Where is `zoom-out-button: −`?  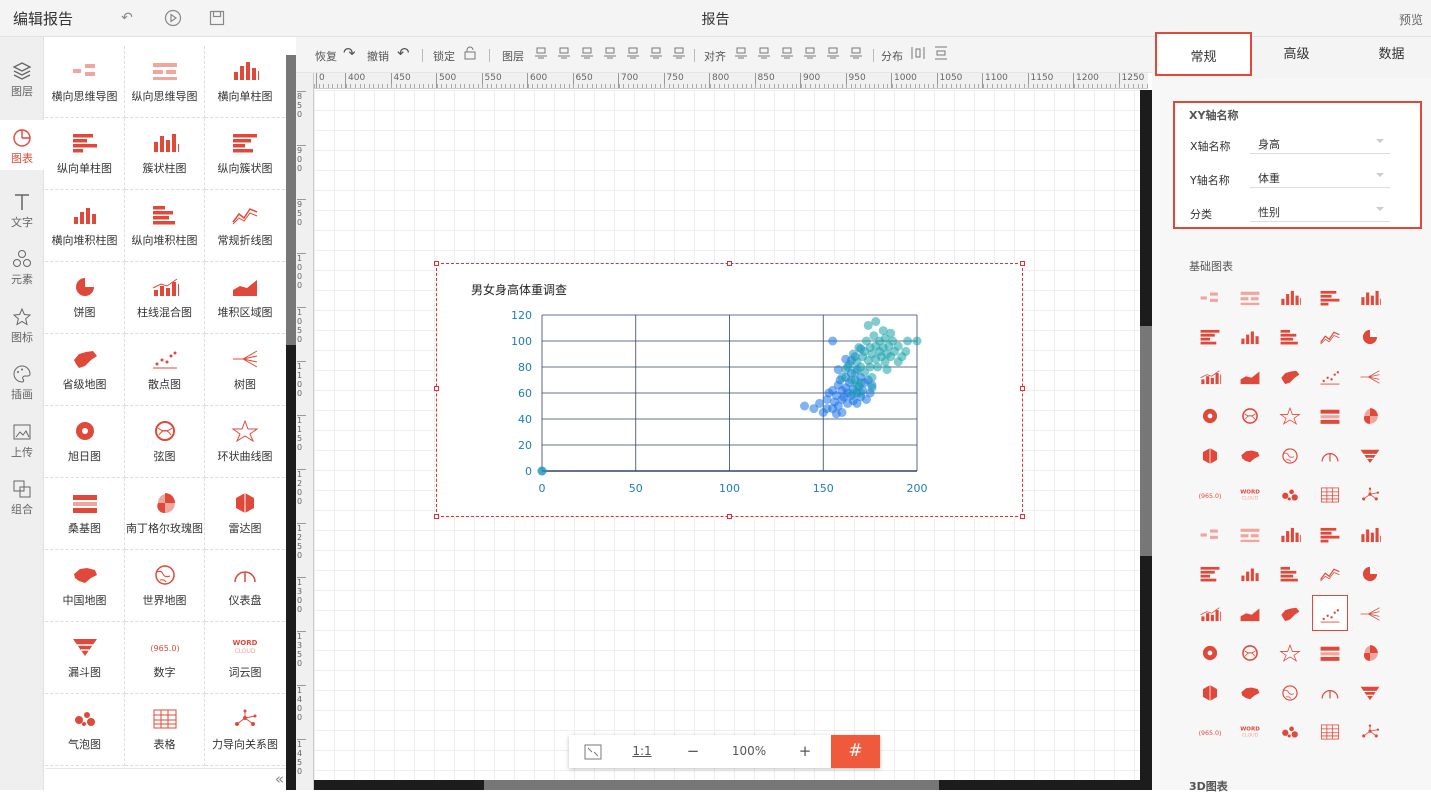 zoom-out-button: − is located at coordinates (693, 751).